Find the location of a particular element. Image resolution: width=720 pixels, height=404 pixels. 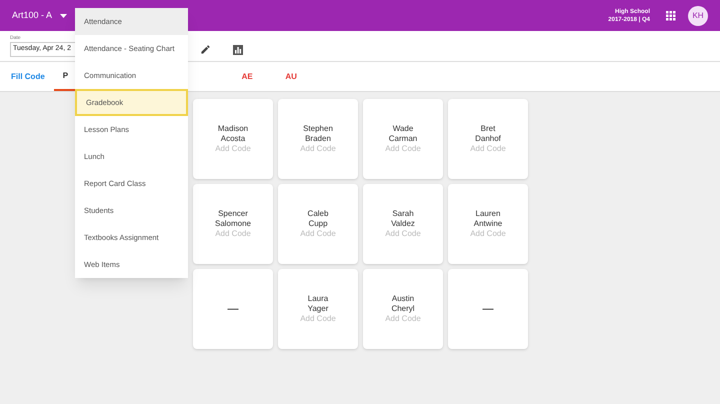

student-card: Stephen Braden Add Code is located at coordinates (318, 139).